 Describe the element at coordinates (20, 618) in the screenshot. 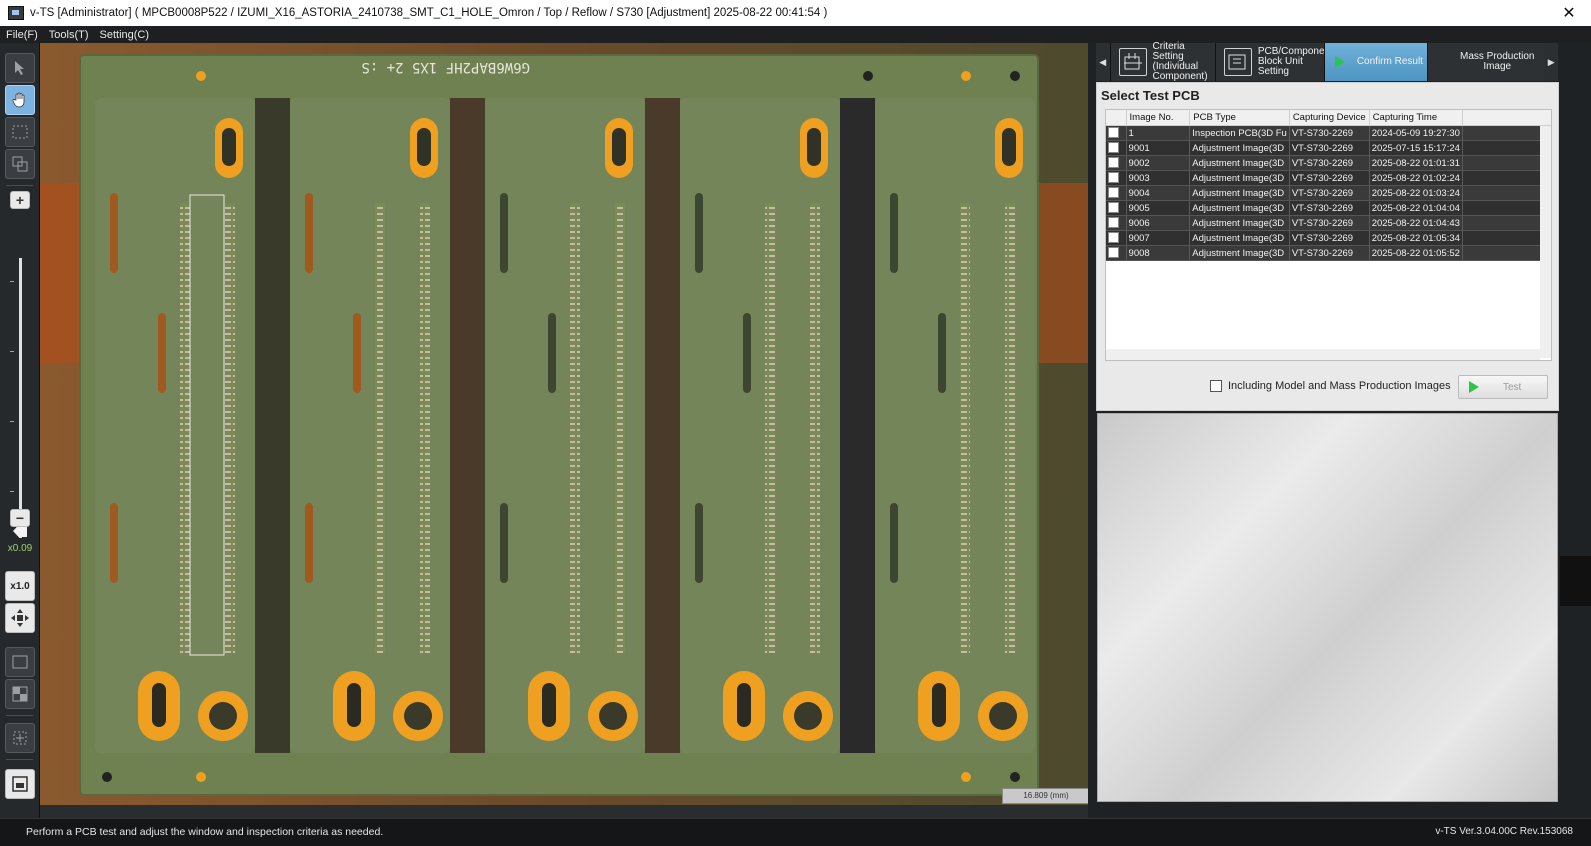

I see `fit-view-button` at that location.